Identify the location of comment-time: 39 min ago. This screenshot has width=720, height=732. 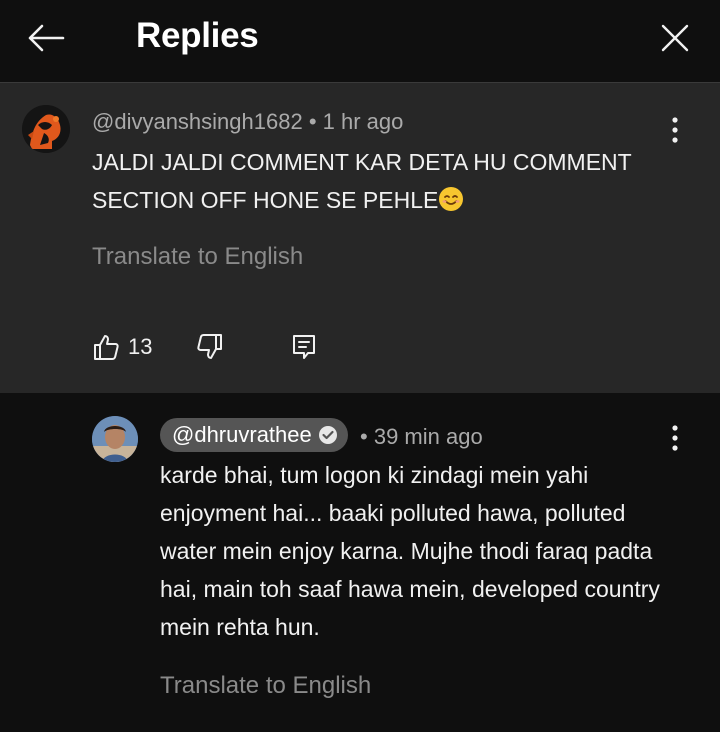
(428, 436).